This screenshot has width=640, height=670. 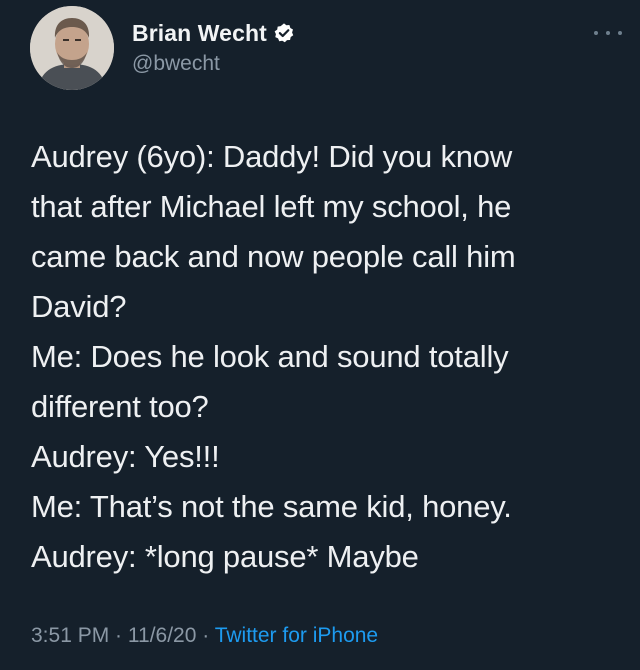 What do you see at coordinates (125, 456) in the screenshot?
I see `tweet-line: Audrey: Yes!!!` at bounding box center [125, 456].